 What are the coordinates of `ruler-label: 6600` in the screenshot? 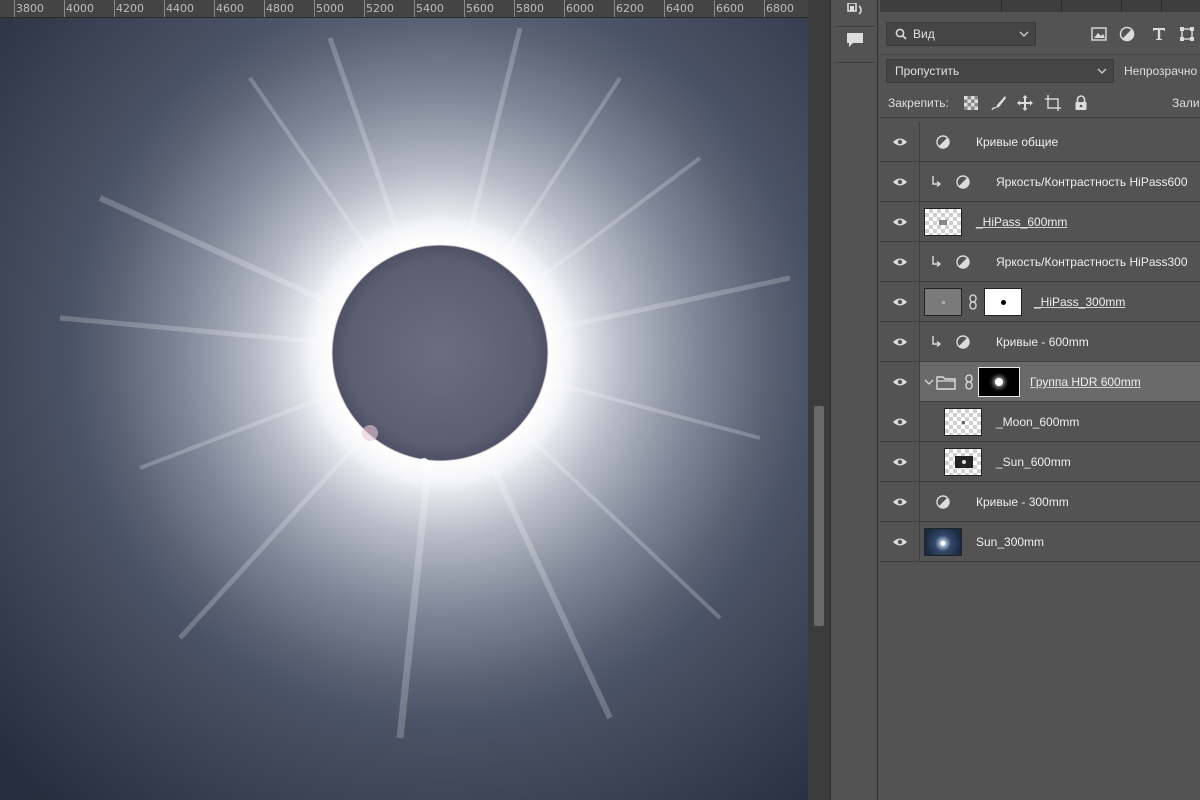 It's located at (730, 8).